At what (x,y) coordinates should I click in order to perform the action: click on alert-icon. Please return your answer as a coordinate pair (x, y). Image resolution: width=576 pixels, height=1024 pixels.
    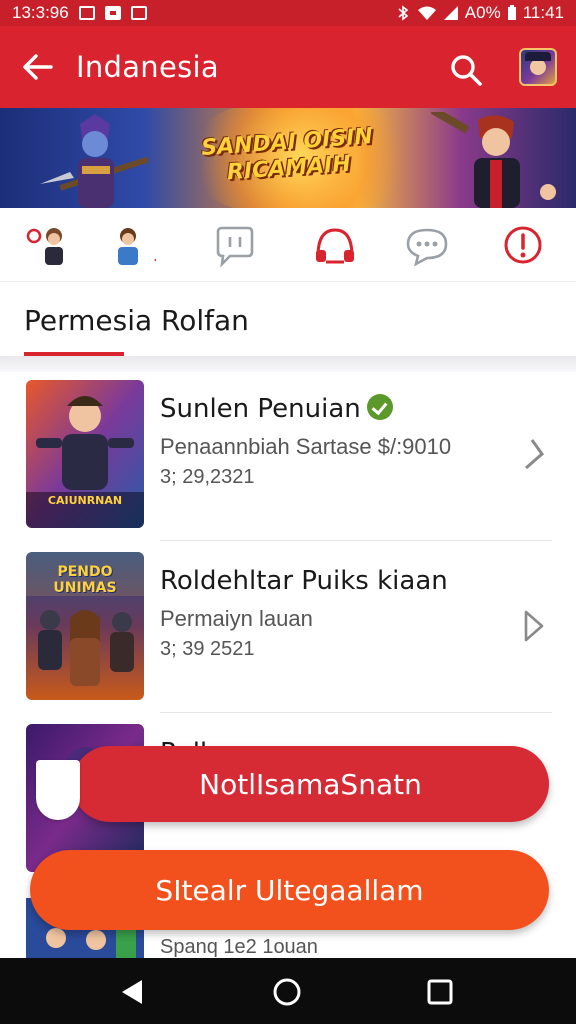
    Looking at the image, I should click on (523, 247).